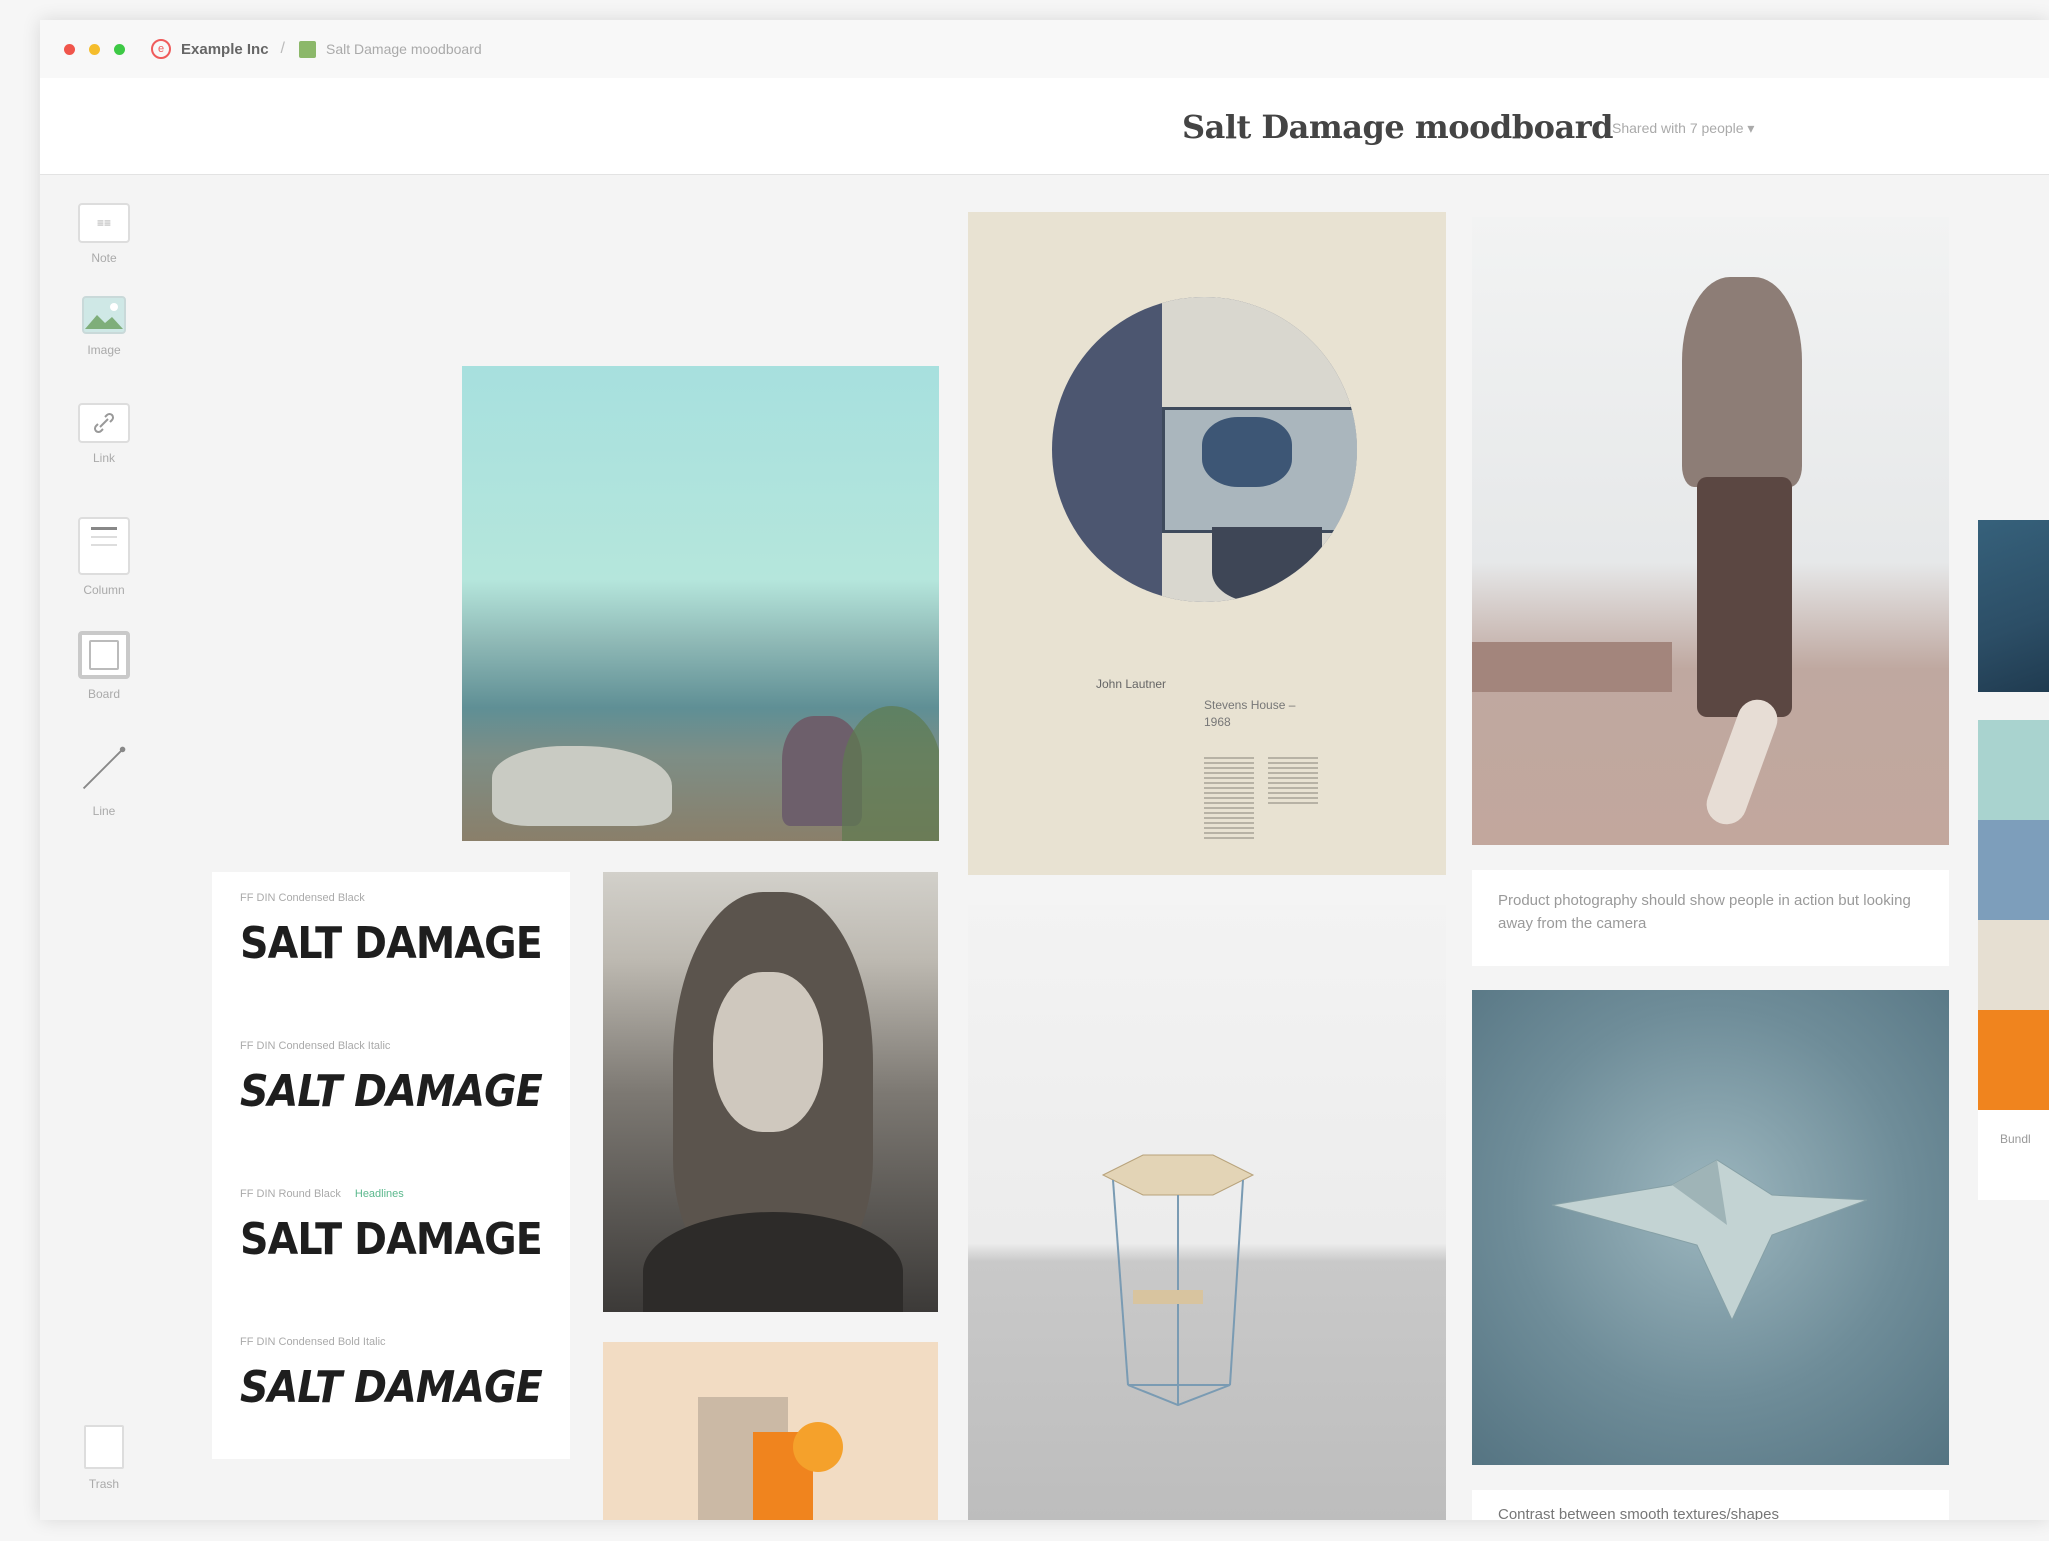 The image size is (2049, 1541). What do you see at coordinates (104, 811) in the screenshot?
I see `tool-label: Line` at bounding box center [104, 811].